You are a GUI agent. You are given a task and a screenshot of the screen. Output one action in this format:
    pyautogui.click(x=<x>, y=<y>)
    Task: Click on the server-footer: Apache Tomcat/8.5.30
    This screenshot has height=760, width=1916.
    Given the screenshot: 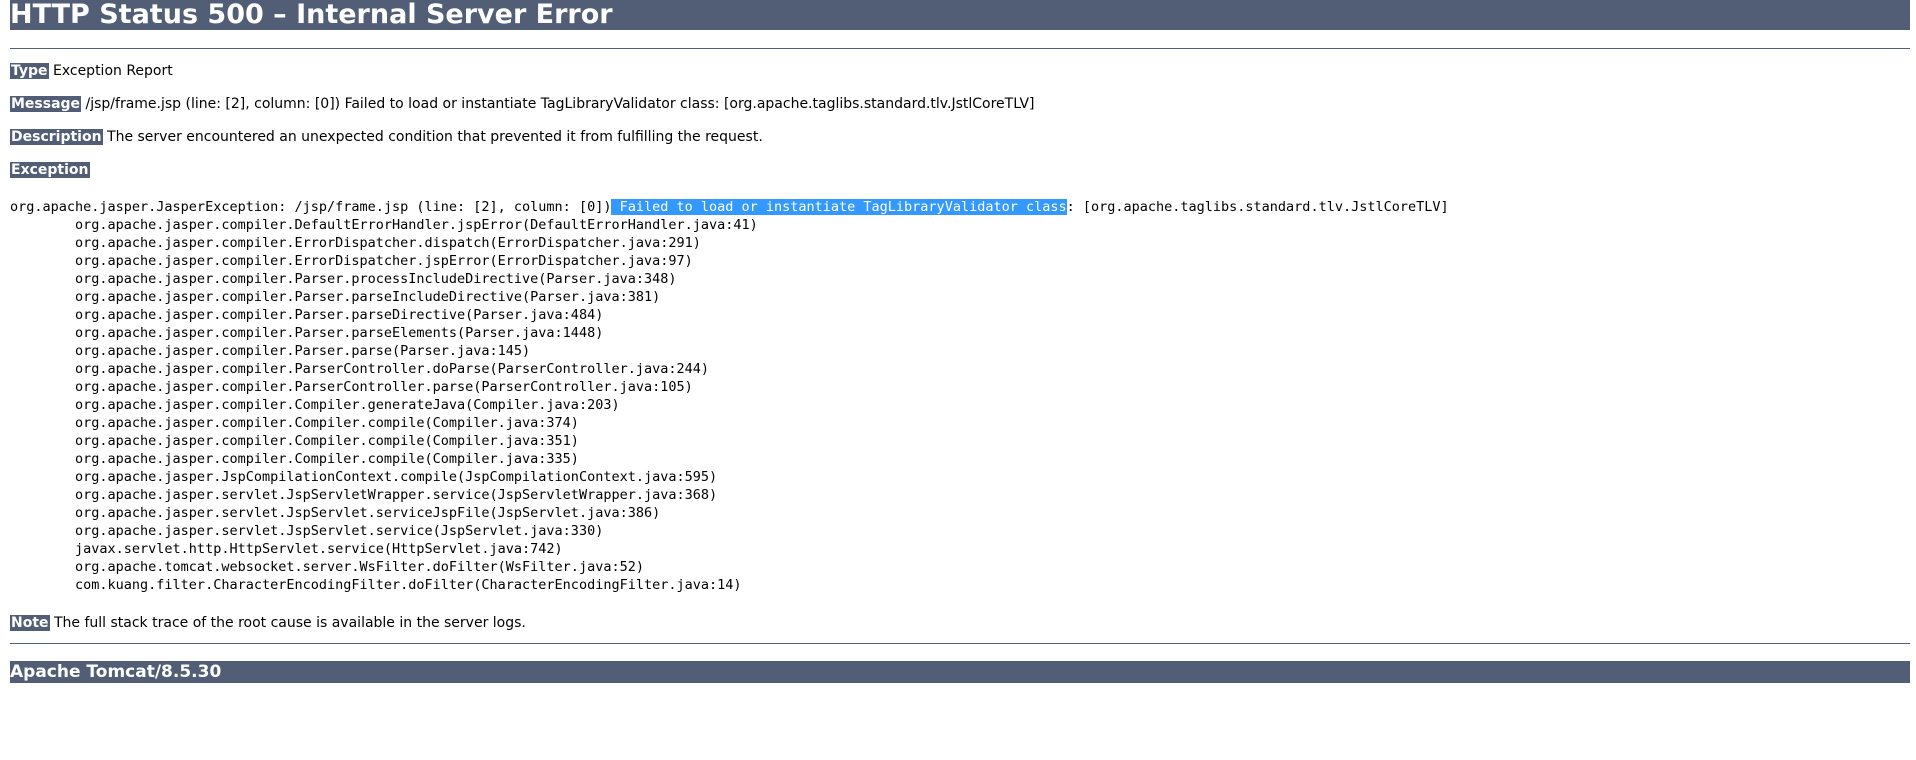 What is the action you would take?
    pyautogui.click(x=960, y=672)
    